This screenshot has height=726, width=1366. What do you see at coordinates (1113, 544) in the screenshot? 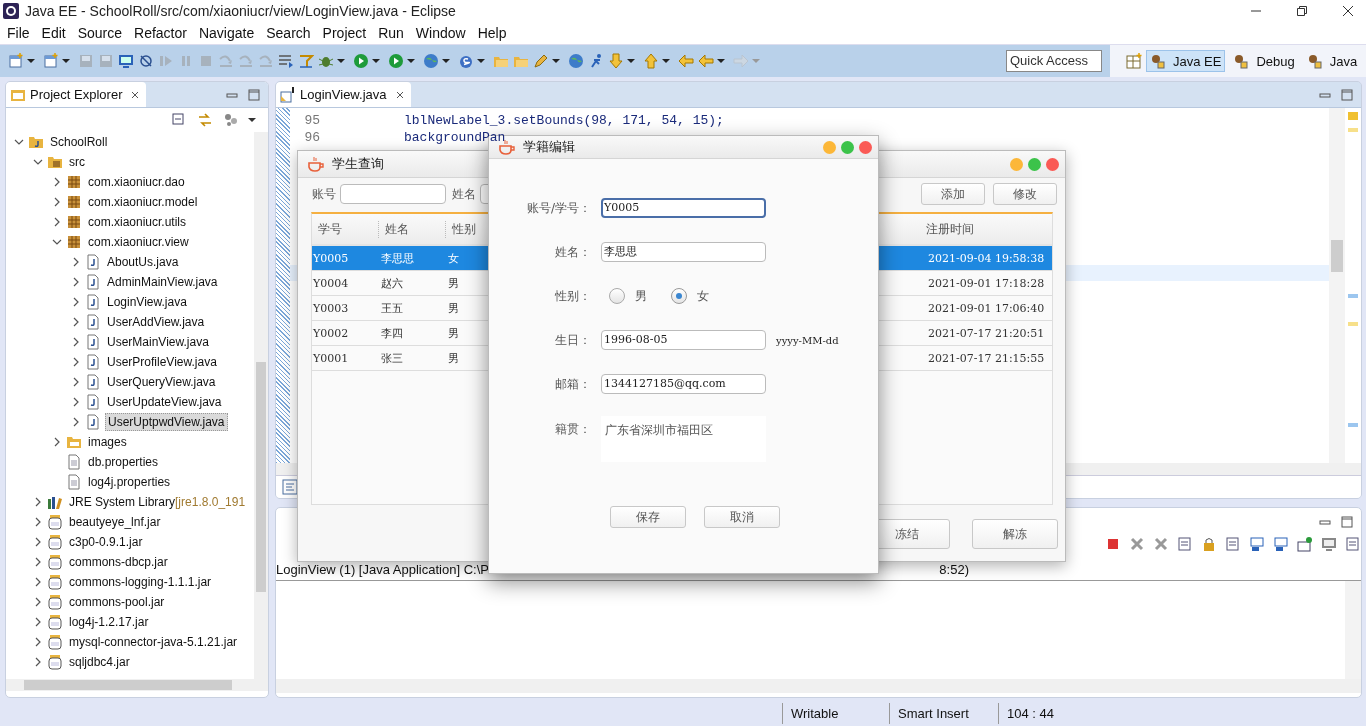
I see `stop-square-icon` at bounding box center [1113, 544].